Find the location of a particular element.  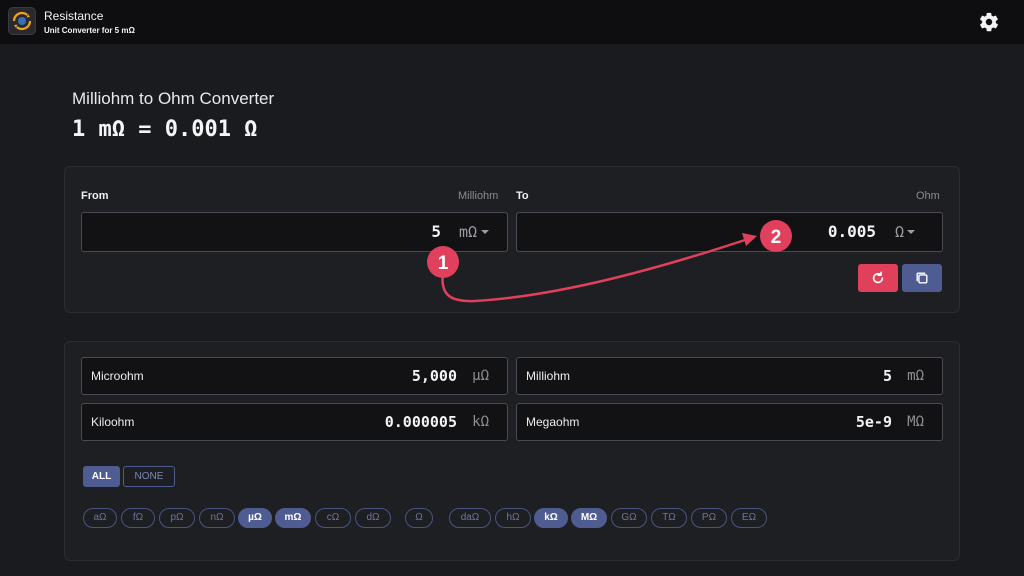

from-value: 5 is located at coordinates (436, 231).